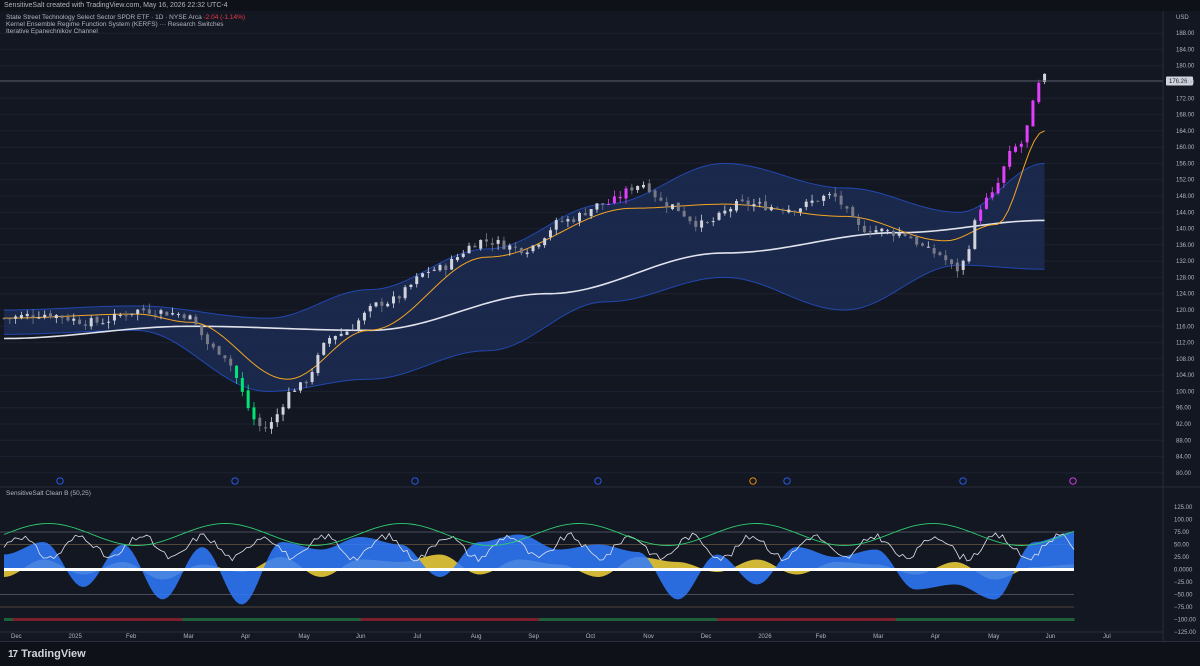  I want to click on time-tick-label: Apr, so click(245, 637).